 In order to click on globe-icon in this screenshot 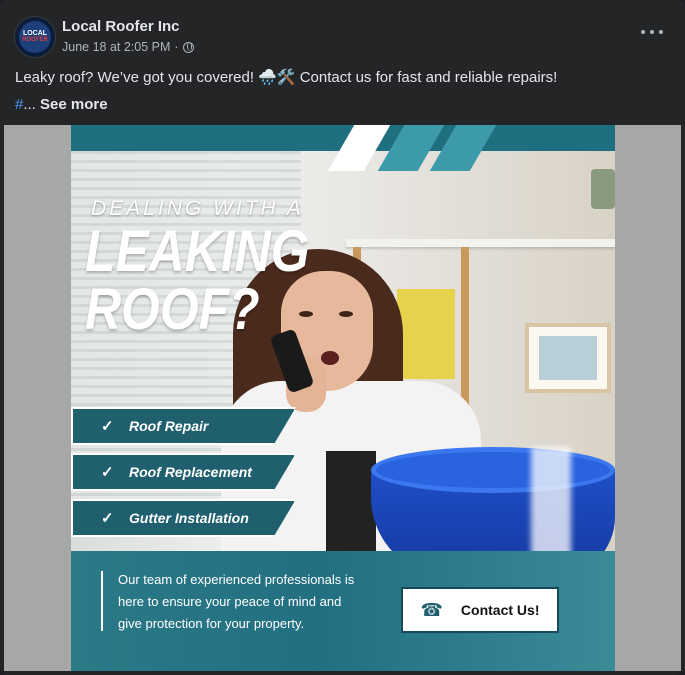, I will do `click(188, 47)`.